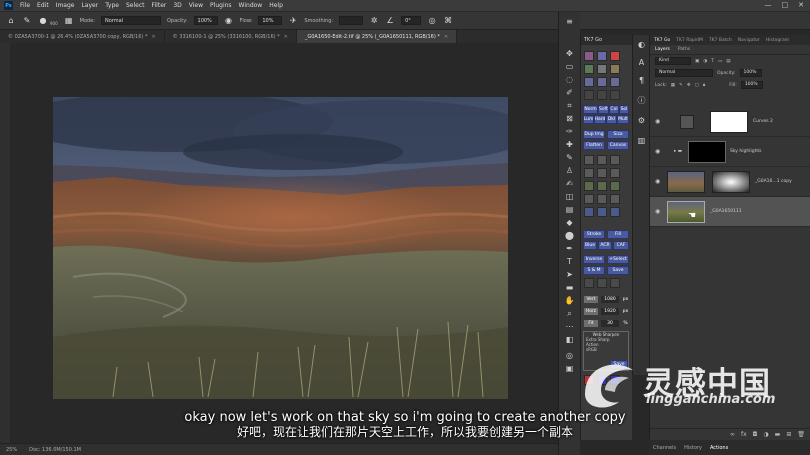 The height and width of the screenshot is (455, 810). What do you see at coordinates (684, 73) in the screenshot?
I see `blend-mode-select: Normal` at bounding box center [684, 73].